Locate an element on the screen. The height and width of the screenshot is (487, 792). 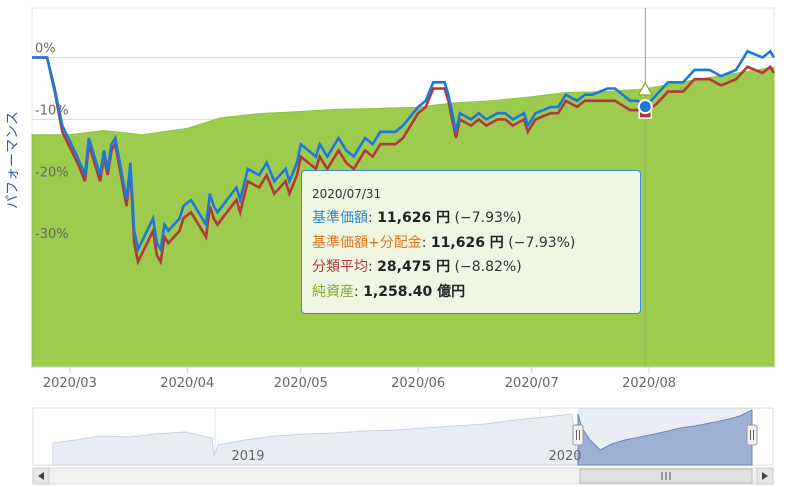
x-tick-label: 2020/05 is located at coordinates (301, 383).